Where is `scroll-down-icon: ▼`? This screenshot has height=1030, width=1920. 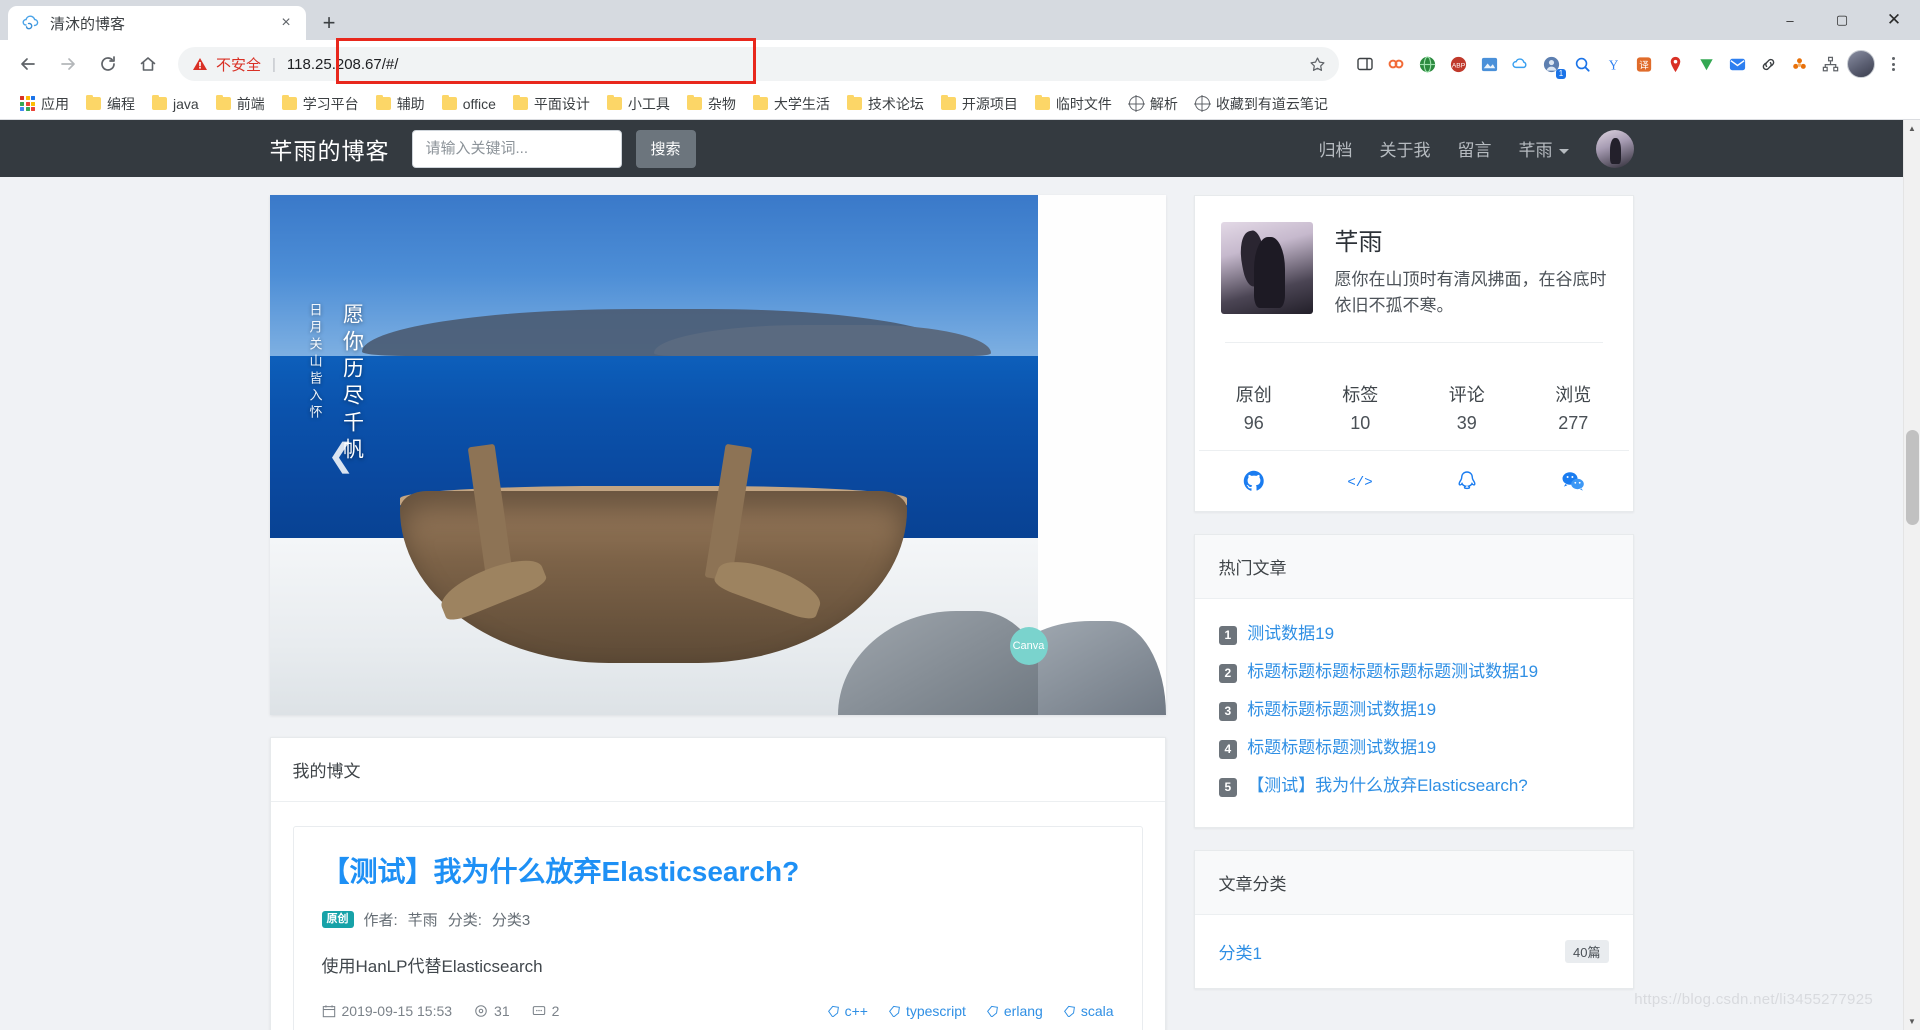 scroll-down-icon: ▼ is located at coordinates (1912, 1021).